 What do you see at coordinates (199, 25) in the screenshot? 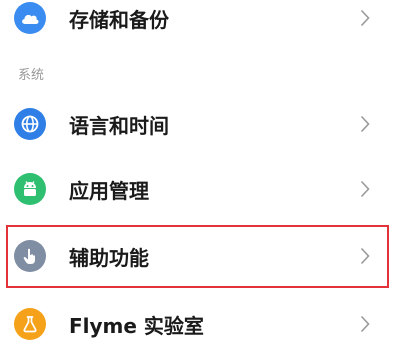
I see `settings-item-storage-backup: 存储和备份` at bounding box center [199, 25].